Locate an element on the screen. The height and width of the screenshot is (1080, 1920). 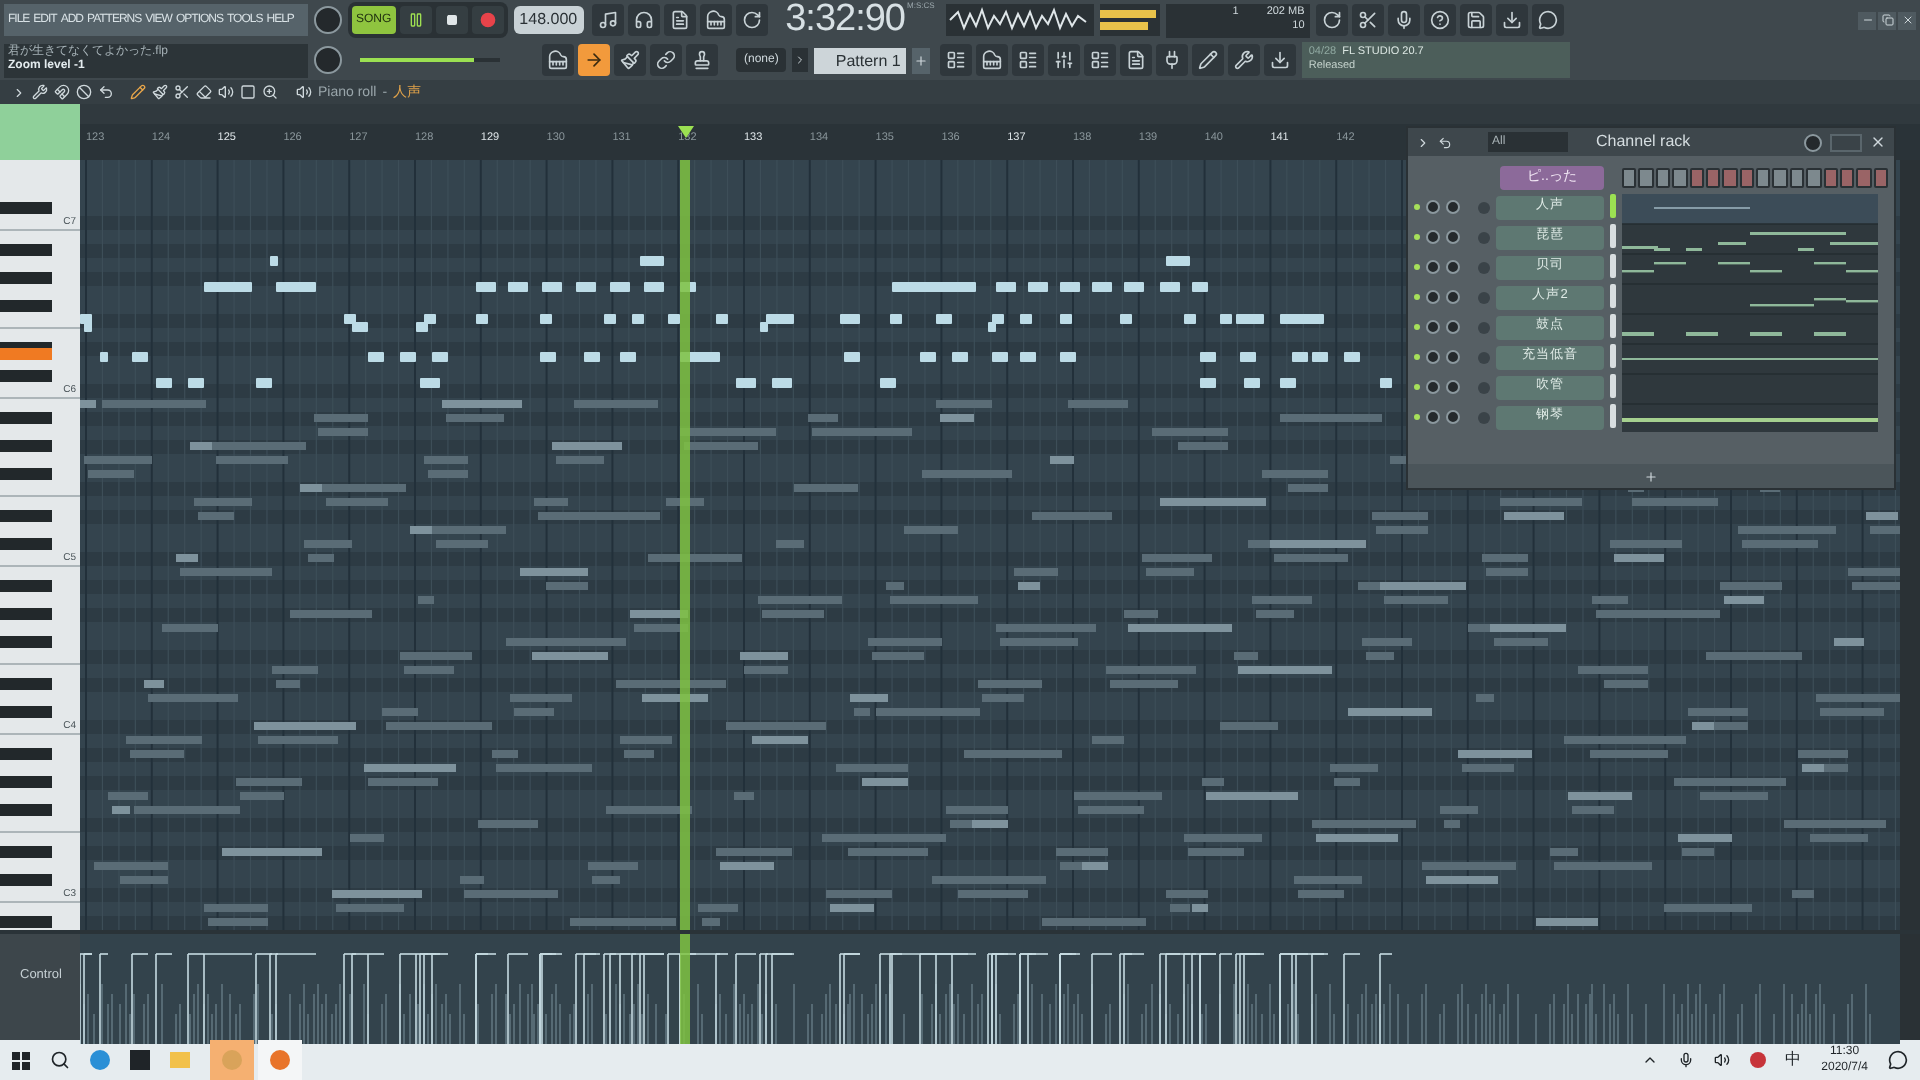
record-audio-button is located at coordinates (1404, 20).